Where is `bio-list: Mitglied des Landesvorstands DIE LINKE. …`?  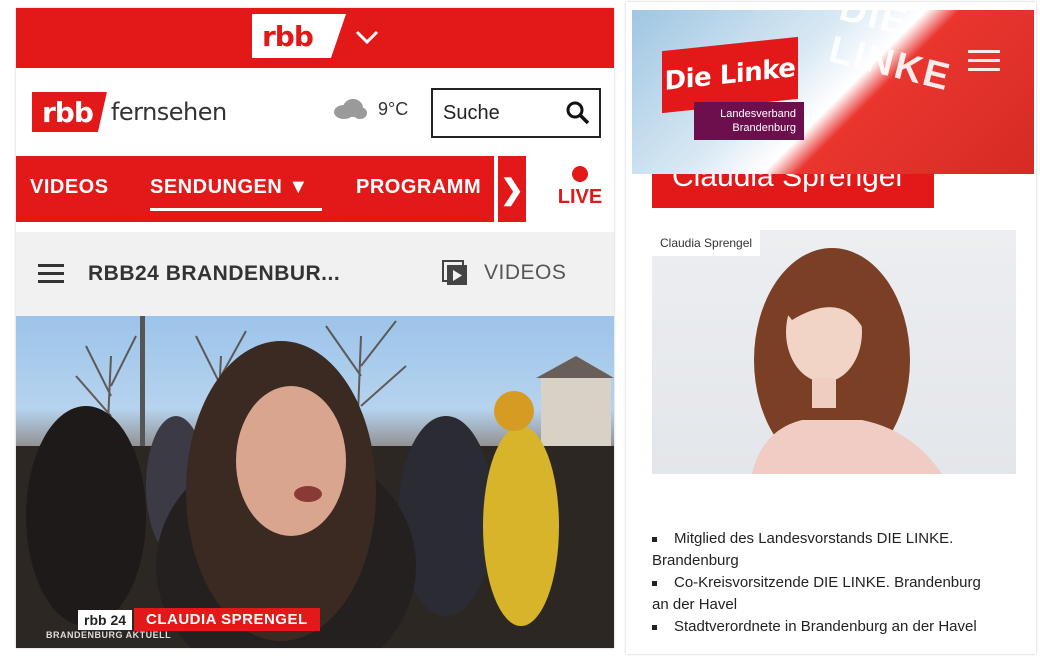 bio-list: Mitglied des Landesvorstands DIE LINKE. … is located at coordinates (837, 583).